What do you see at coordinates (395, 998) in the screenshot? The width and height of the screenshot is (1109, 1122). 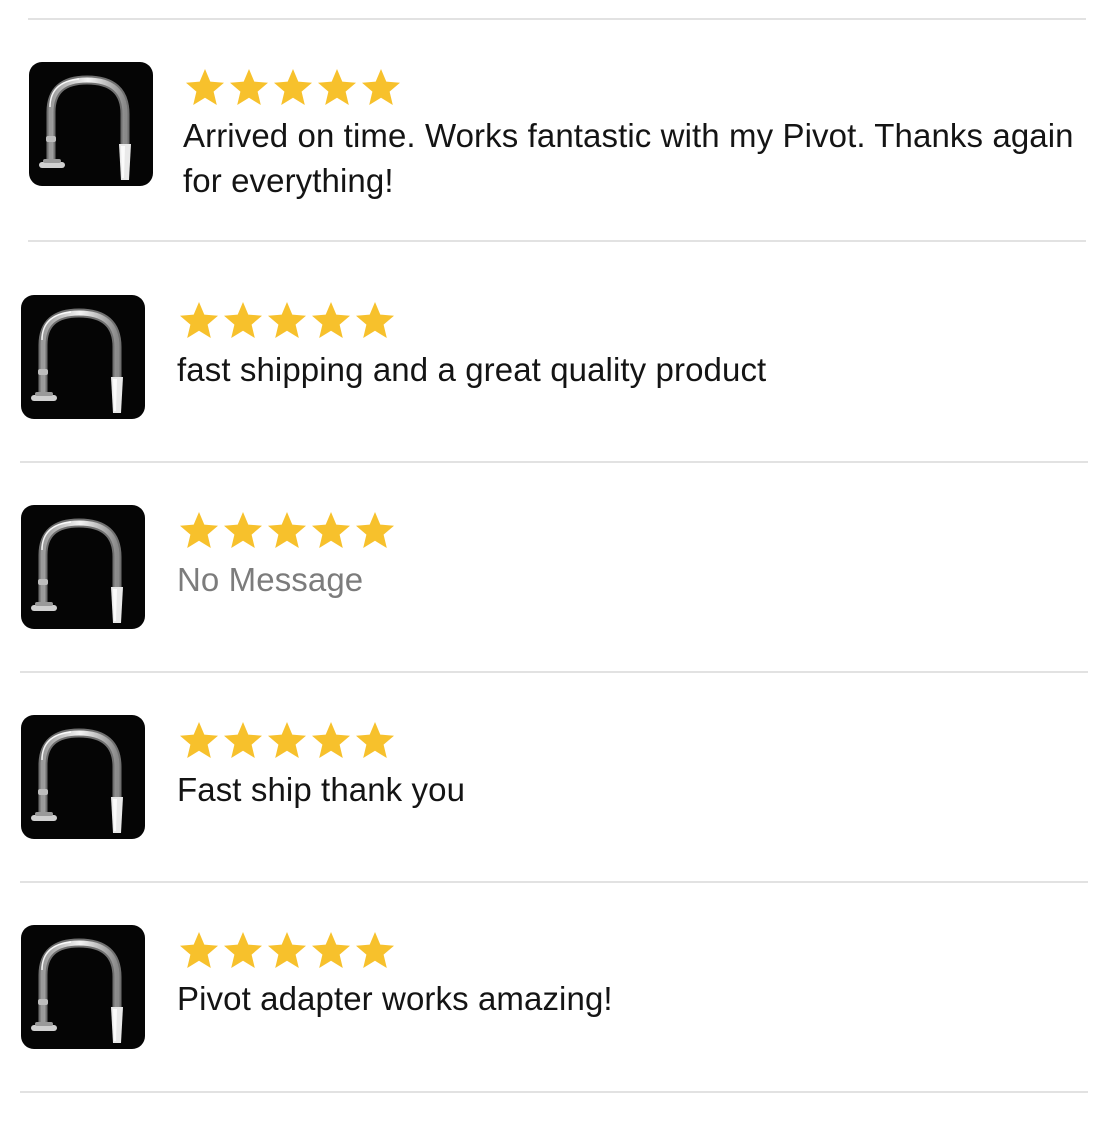 I see `review-message: Pivot adapter works amazing!` at bounding box center [395, 998].